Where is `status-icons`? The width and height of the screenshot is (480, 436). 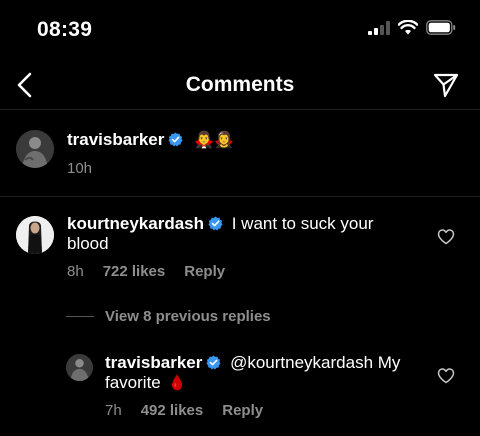 status-icons is located at coordinates (412, 27).